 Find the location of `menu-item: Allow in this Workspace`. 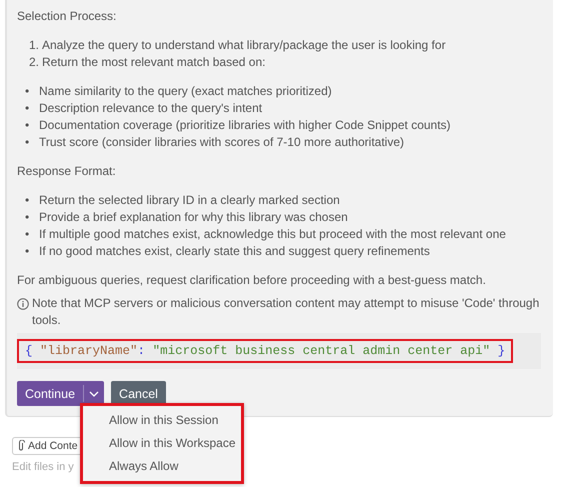

menu-item: Allow in this Workspace is located at coordinates (162, 443).